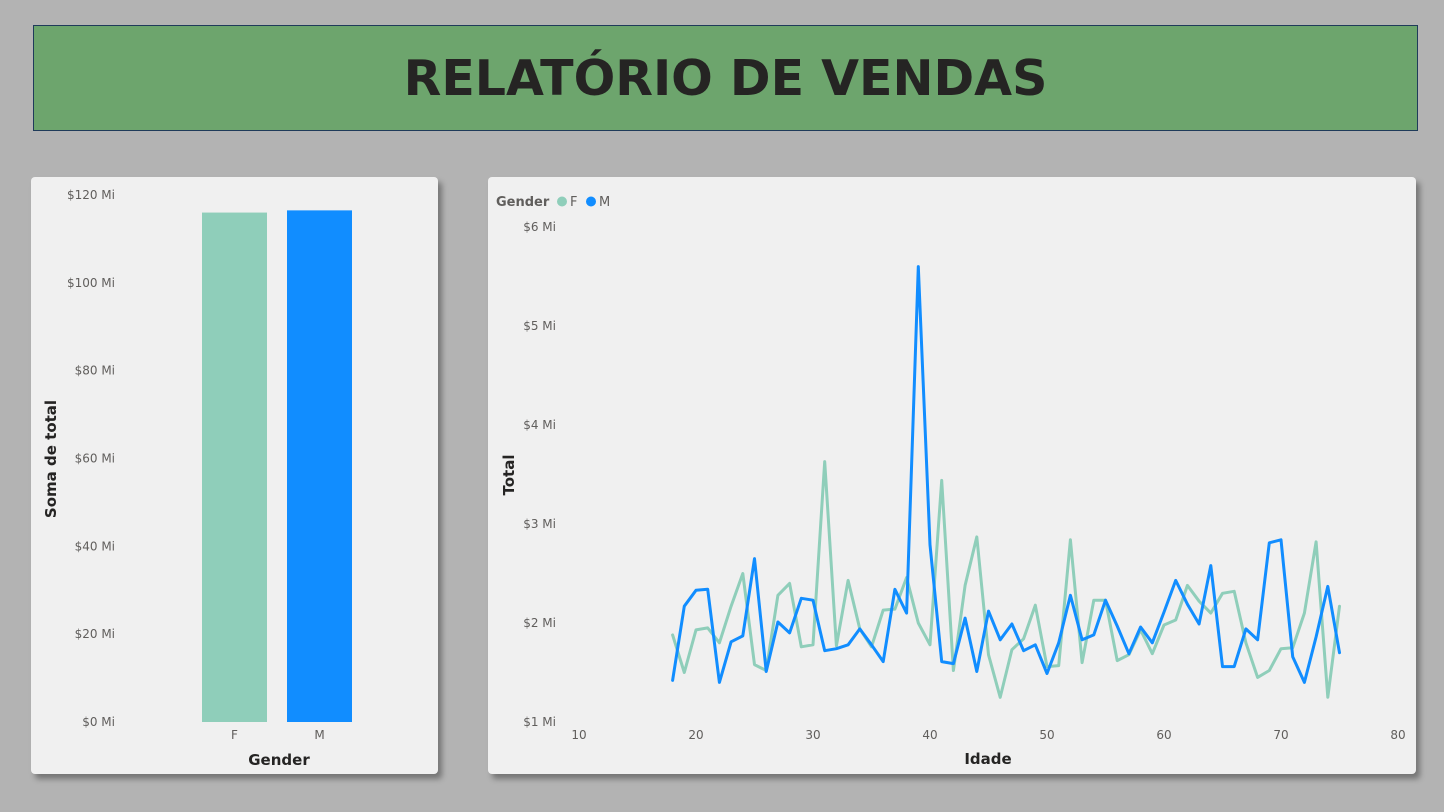 The width and height of the screenshot is (1444, 812). I want to click on y-tick-label: $120 Mi, so click(91, 195).